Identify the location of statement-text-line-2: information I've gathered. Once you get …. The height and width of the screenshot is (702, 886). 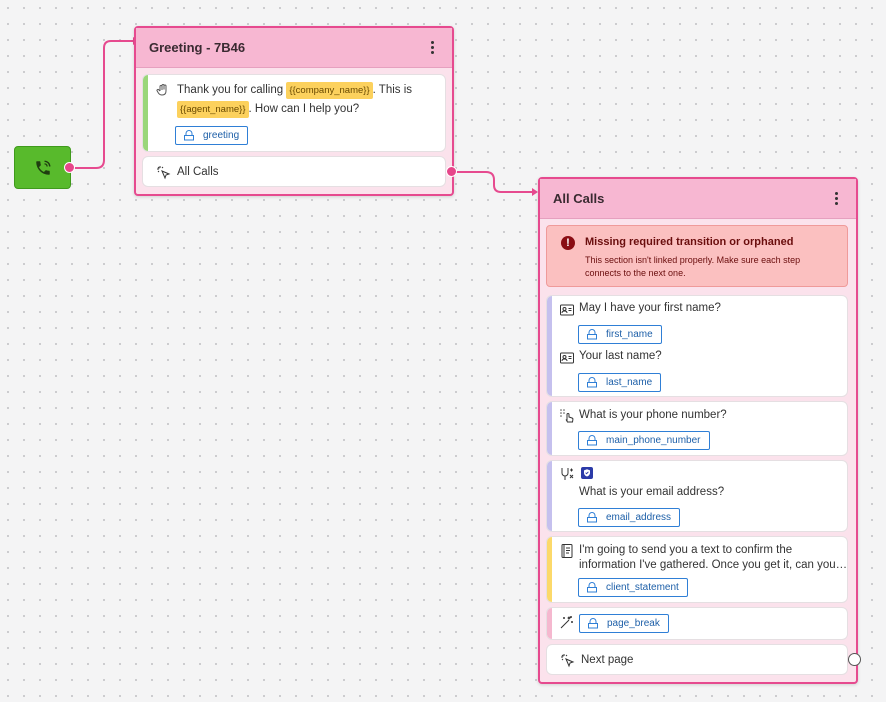
(713, 565).